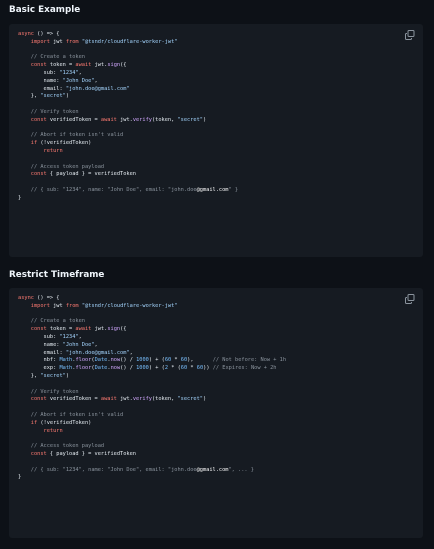  Describe the element at coordinates (164, 119) in the screenshot. I see `code-token: (token,` at that location.